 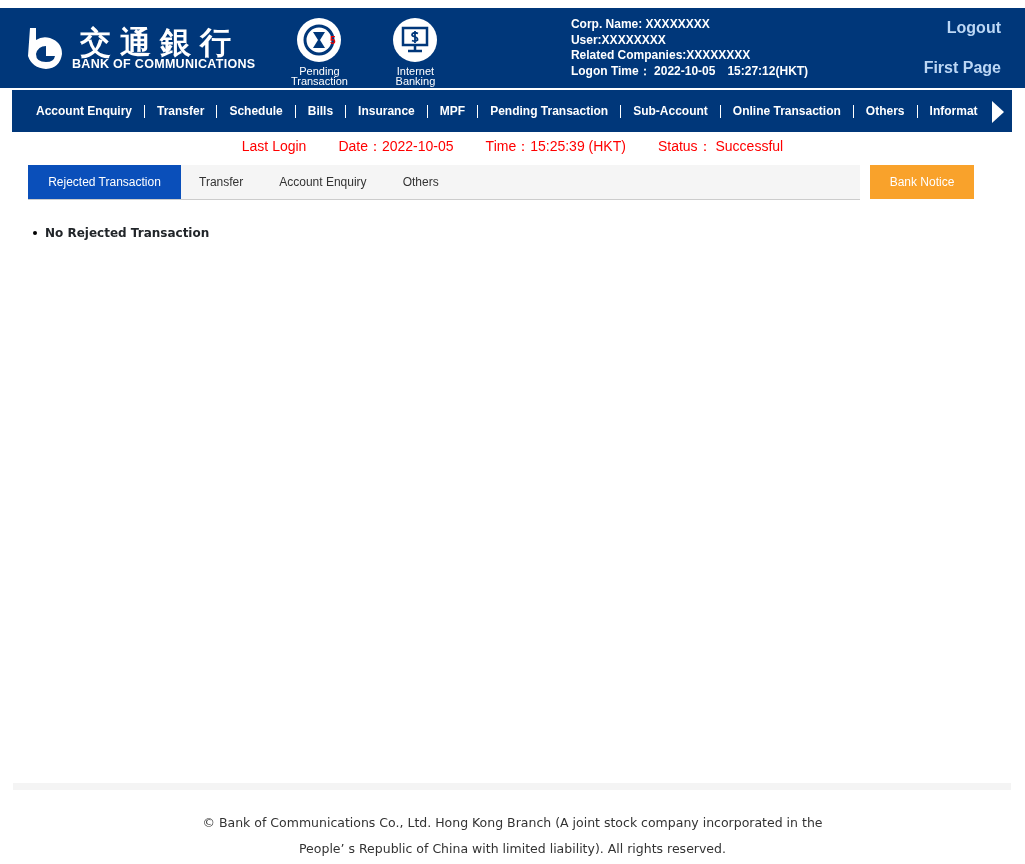 What do you see at coordinates (332, 41) in the screenshot?
I see `badge-count: 5` at bounding box center [332, 41].